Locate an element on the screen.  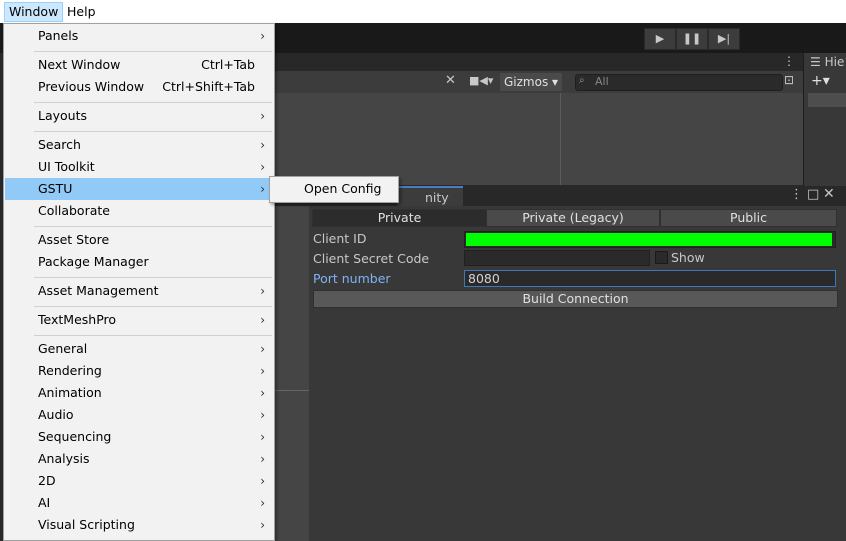
menu-item-package-manager: Package Manager is located at coordinates (139, 262).